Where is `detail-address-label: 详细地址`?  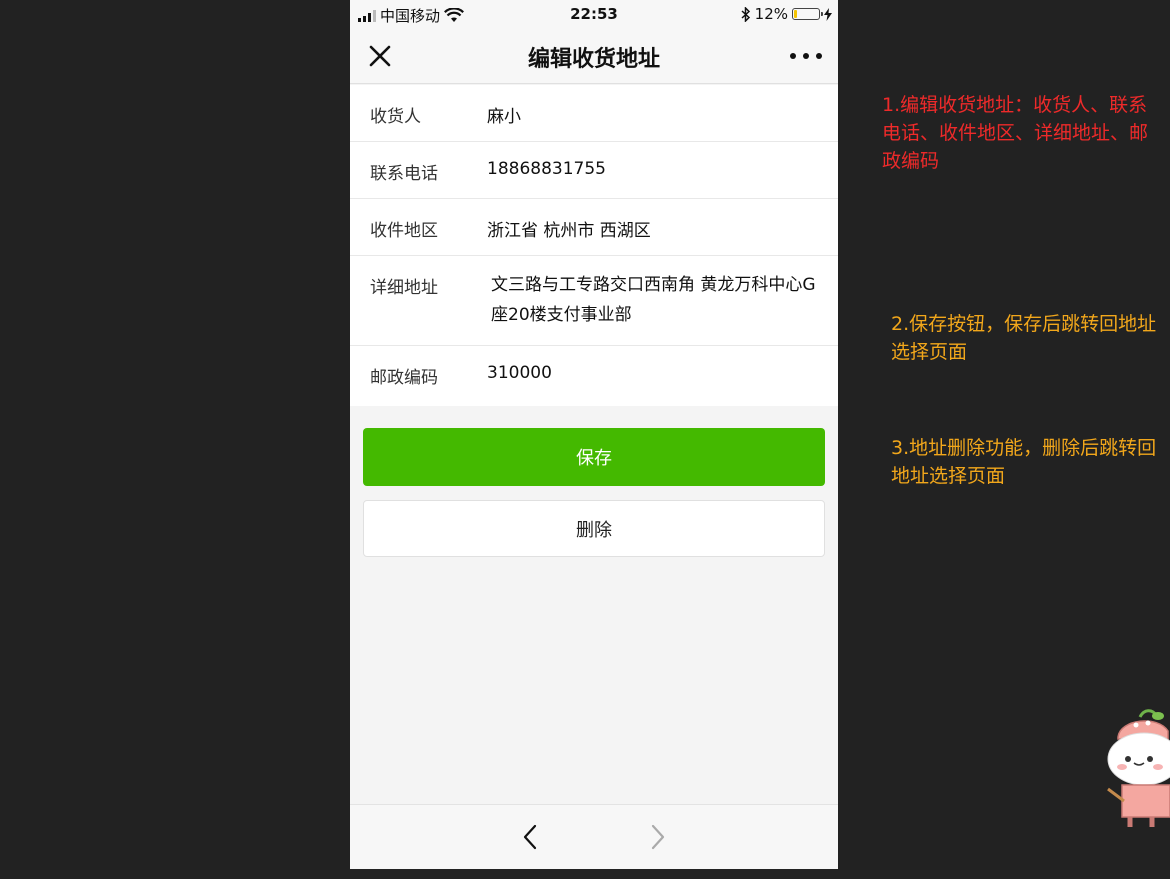 detail-address-label: 详细地址 is located at coordinates (404, 288).